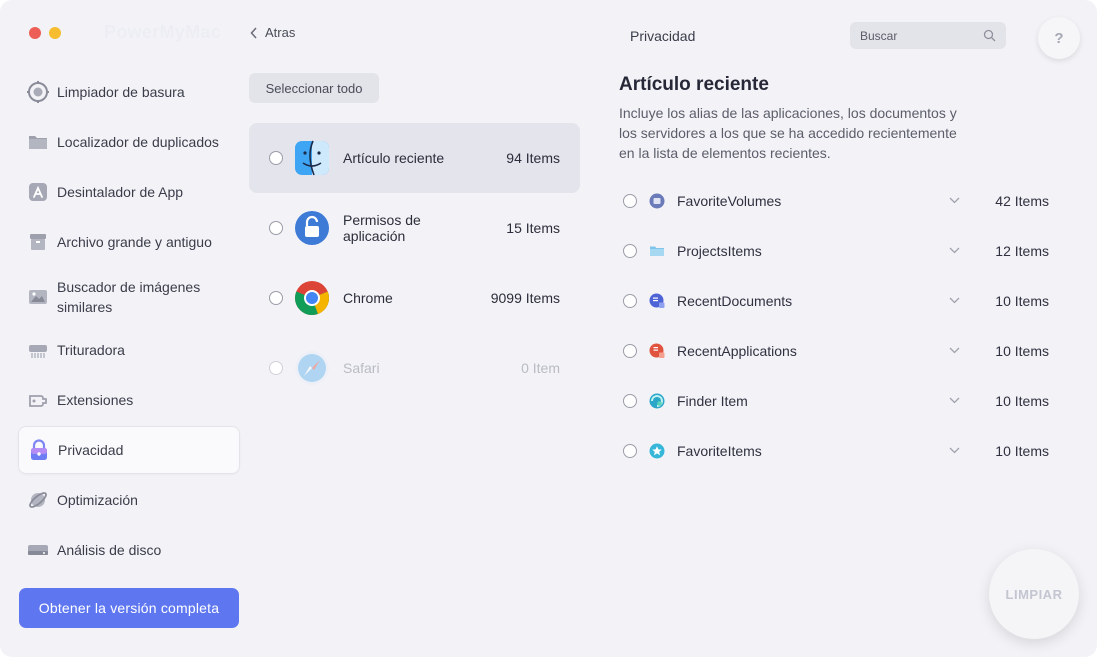  I want to click on sidebar-item-disk-analysis: Análisis de disco, so click(129, 550).